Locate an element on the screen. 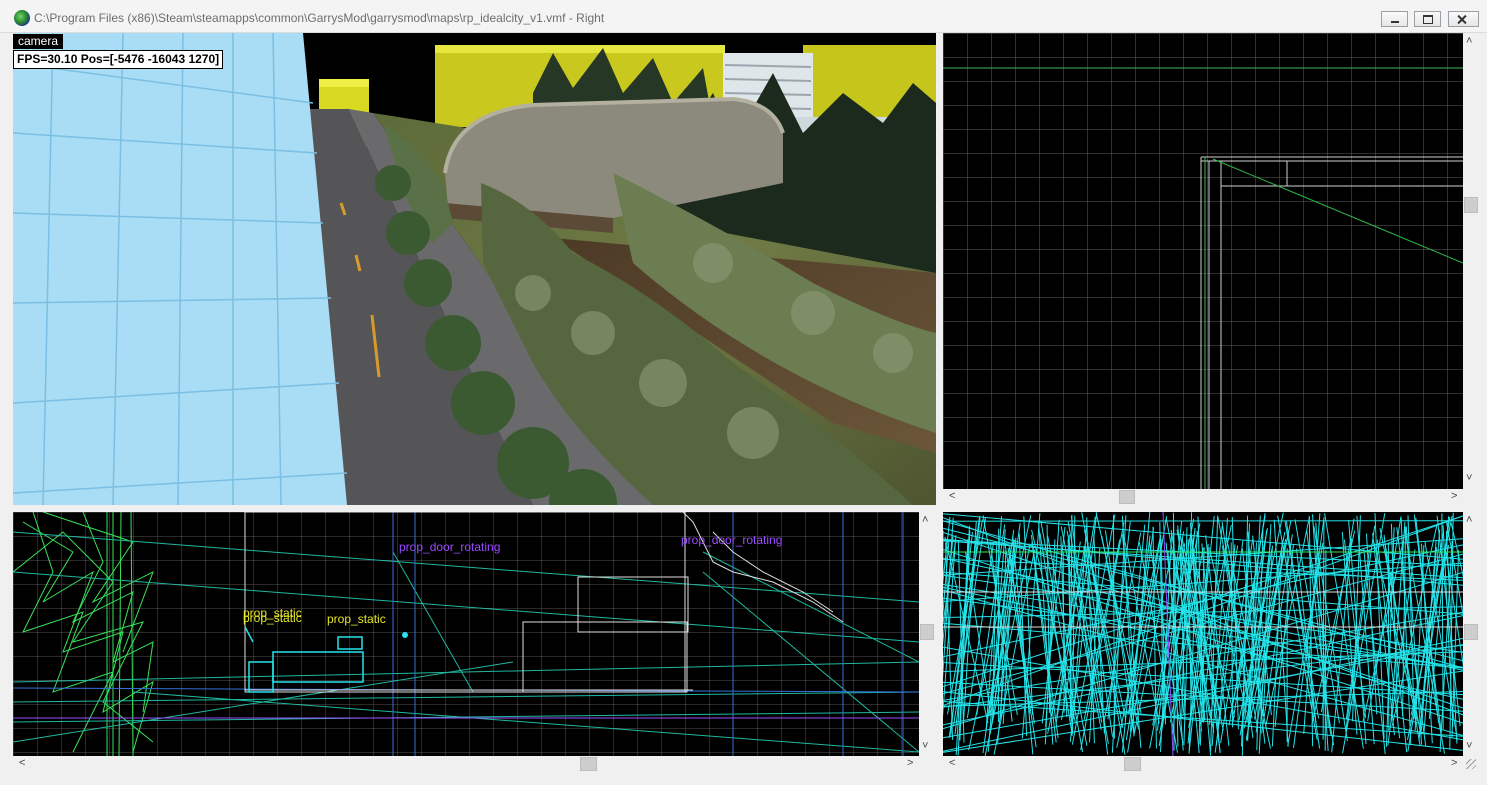 This screenshot has height=785, width=1487. bottom-left-vscrollbar: ˄ ˅ is located at coordinates (927, 634).